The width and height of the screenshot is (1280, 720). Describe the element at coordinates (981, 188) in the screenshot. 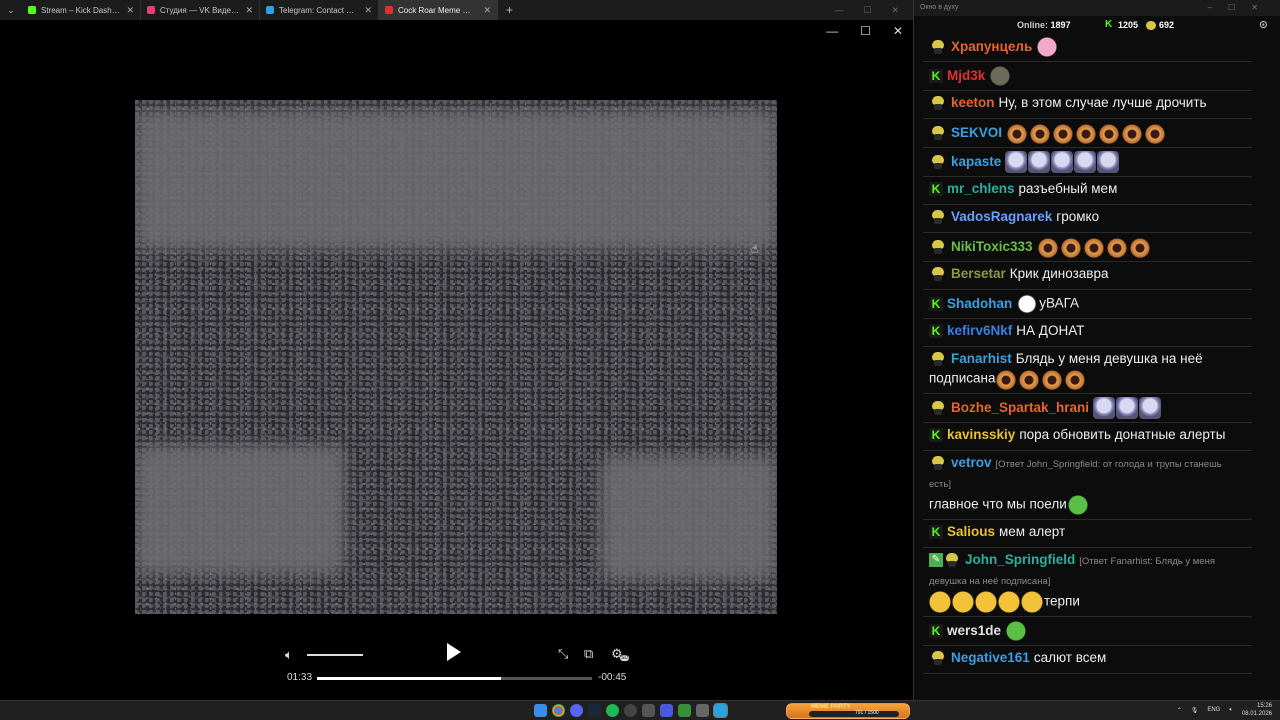

I see `chat-username: mr_chlens` at that location.